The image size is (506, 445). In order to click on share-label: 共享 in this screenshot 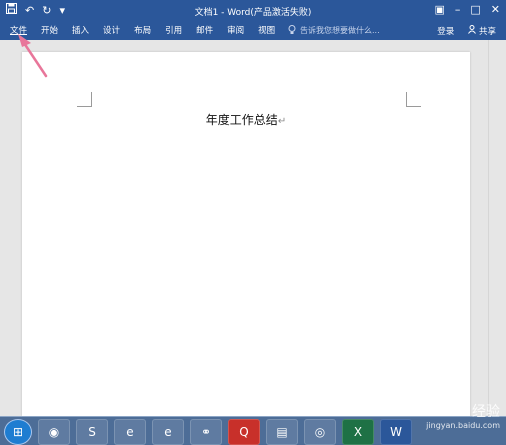, I will do `click(487, 32)`.